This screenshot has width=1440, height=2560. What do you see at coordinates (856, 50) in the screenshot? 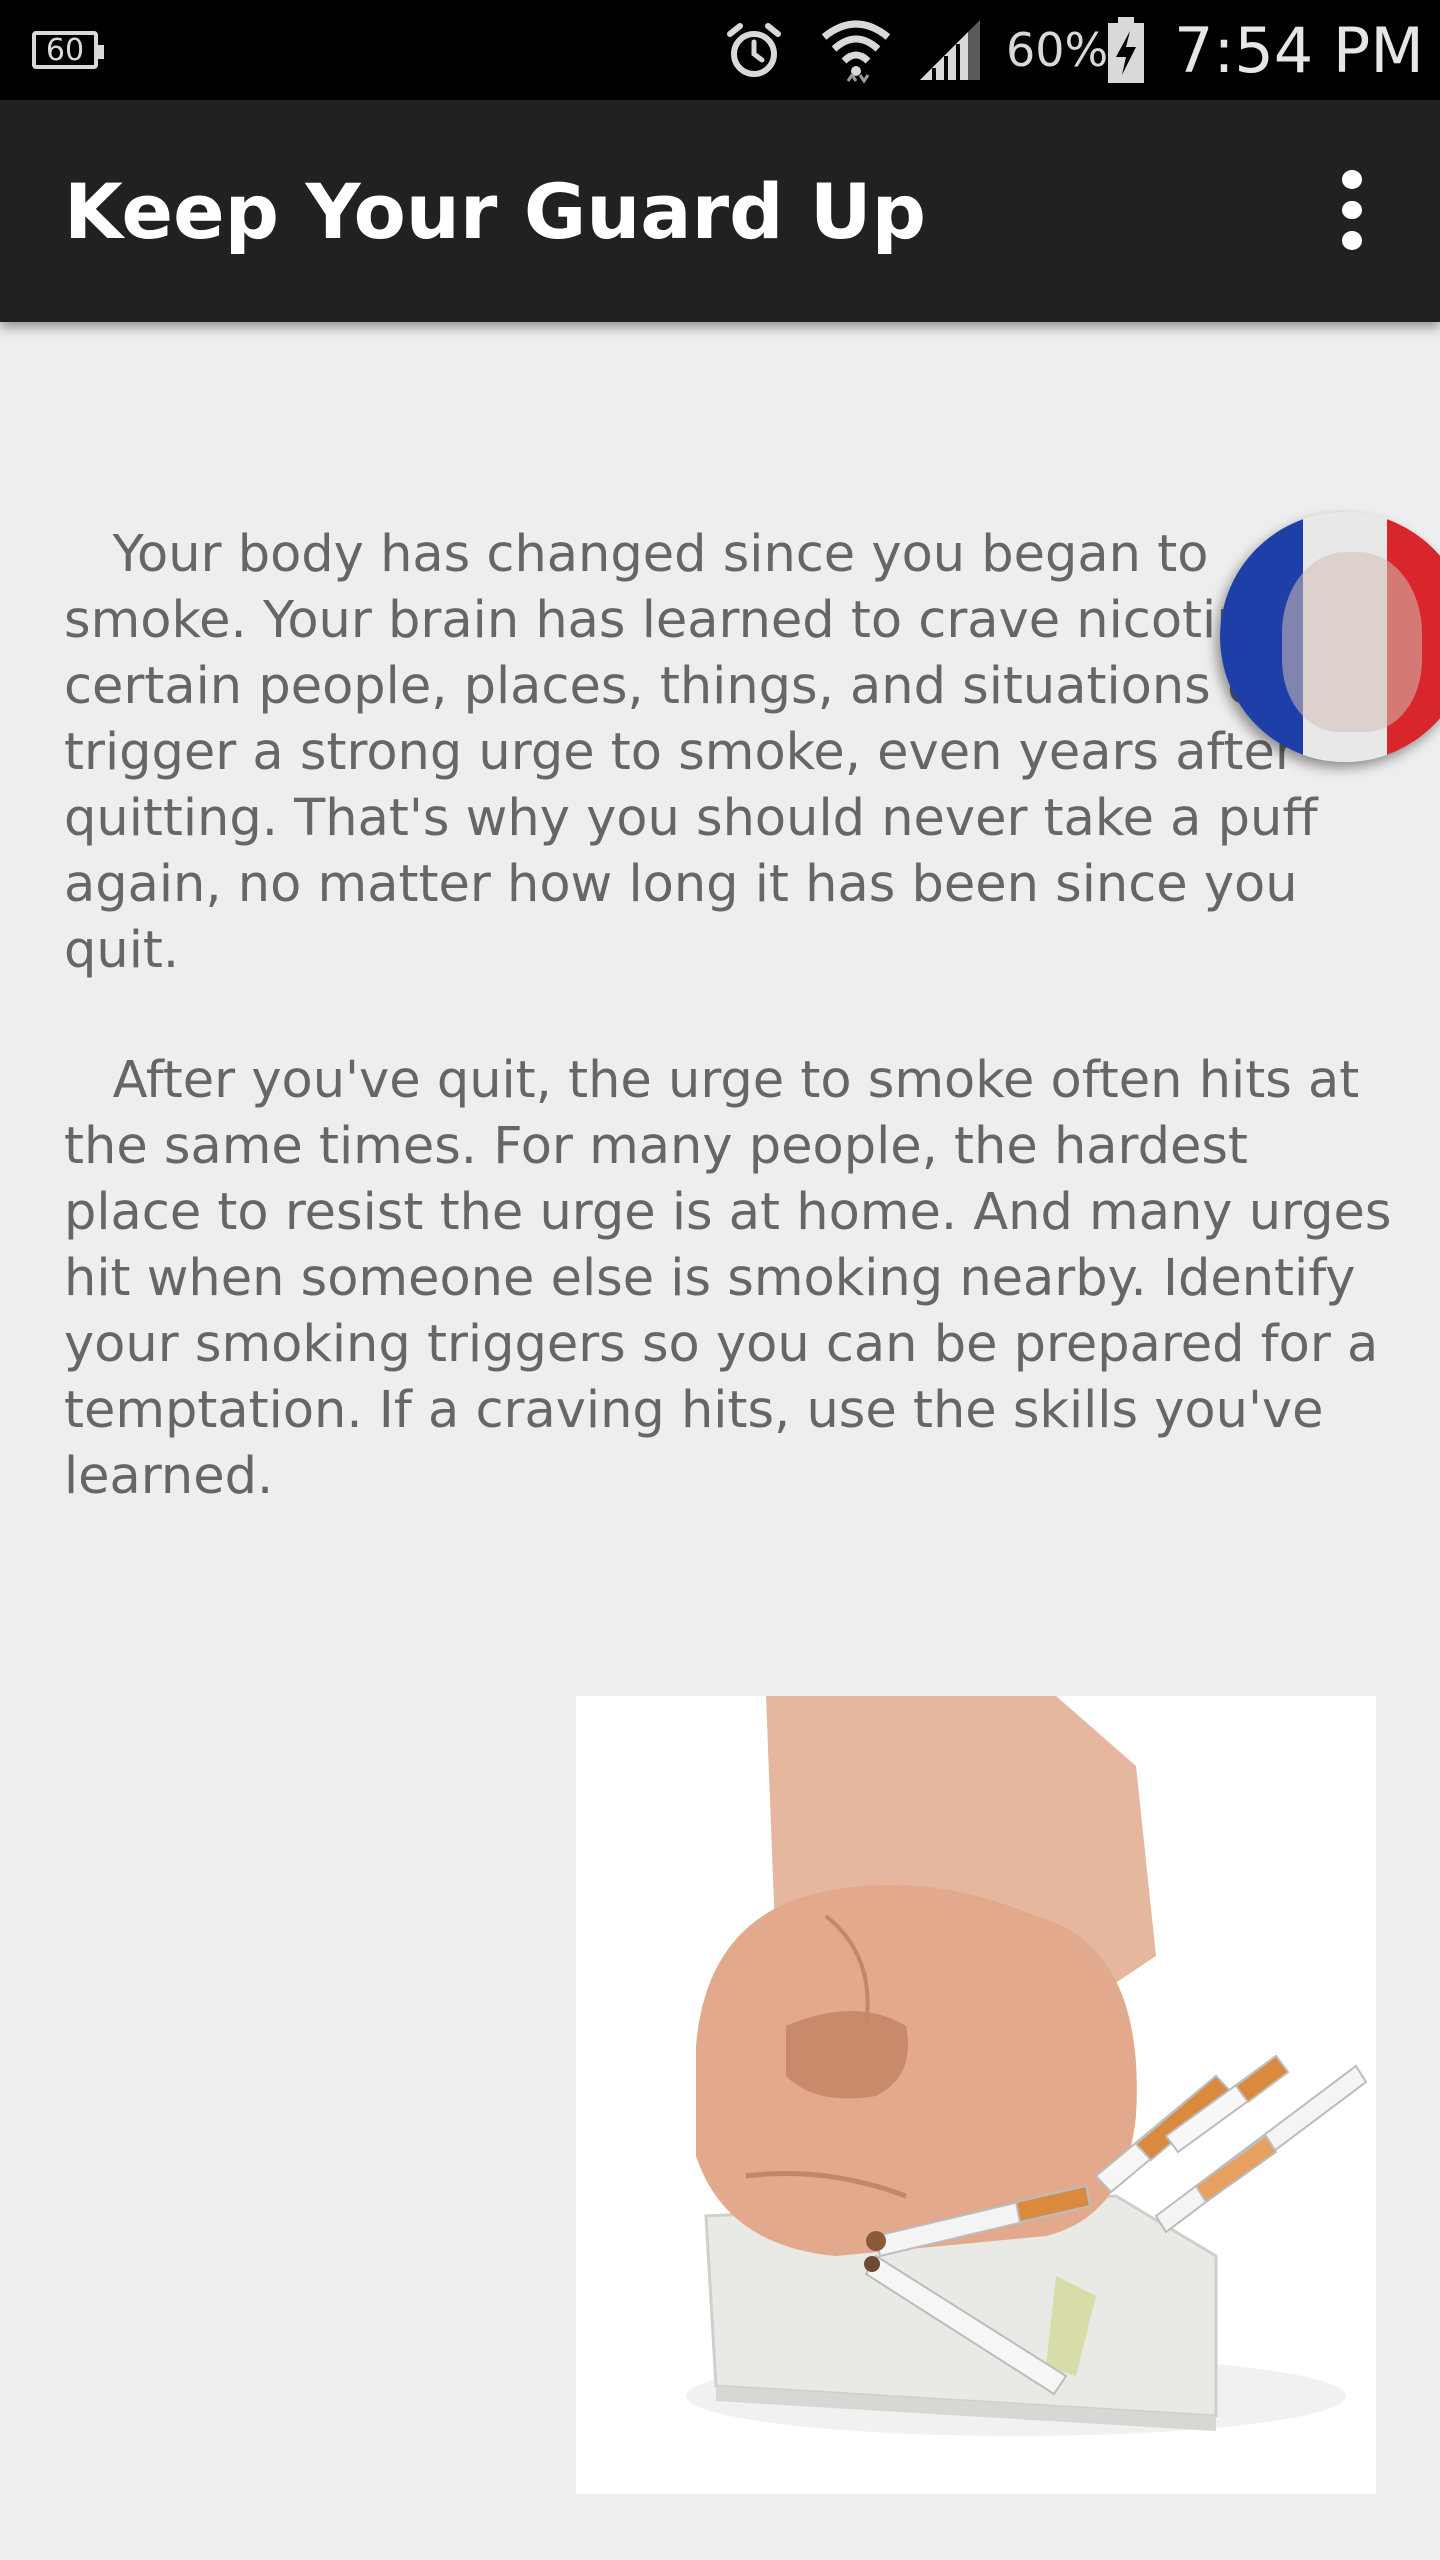
I see `wifi-icon` at bounding box center [856, 50].